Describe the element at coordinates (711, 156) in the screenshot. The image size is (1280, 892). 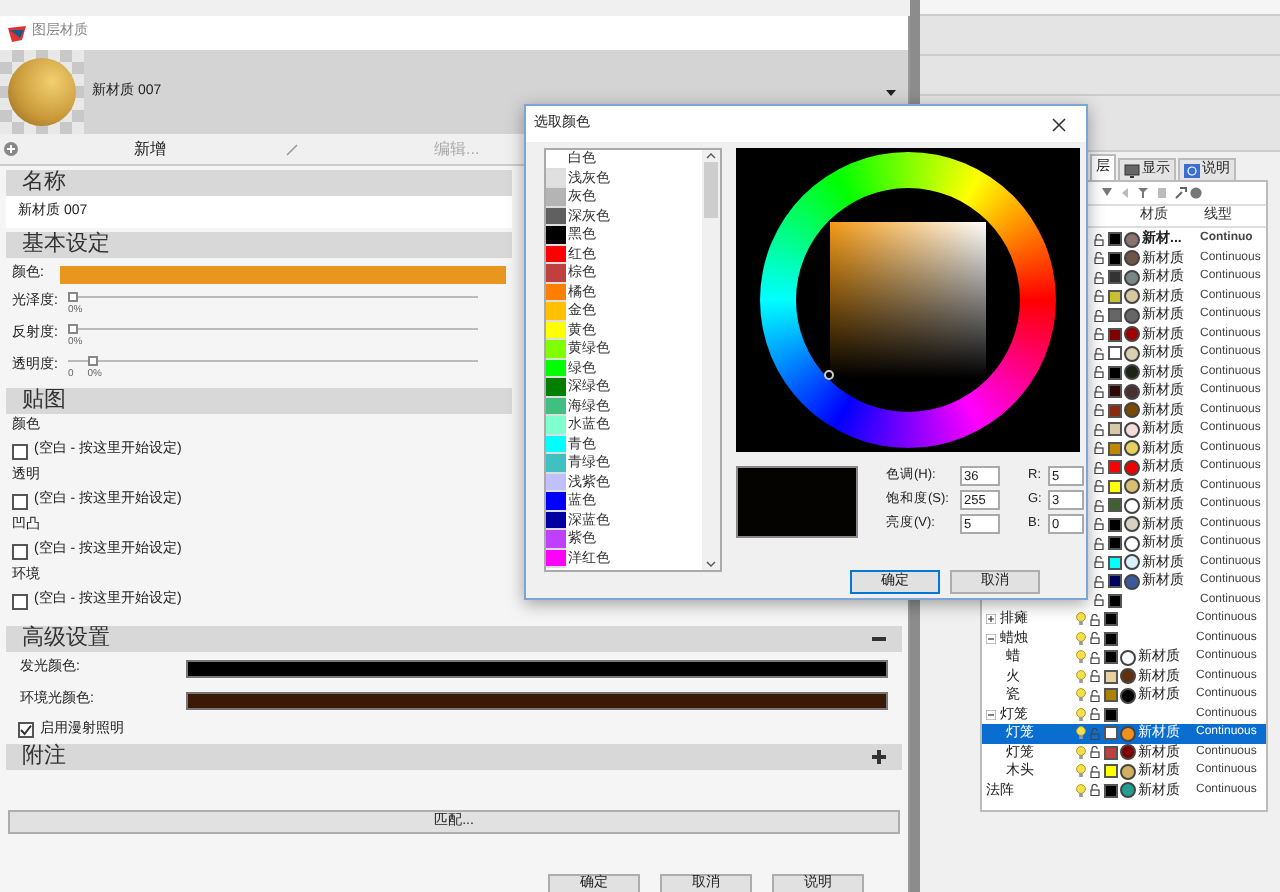
I see `scroll-up-icon` at that location.